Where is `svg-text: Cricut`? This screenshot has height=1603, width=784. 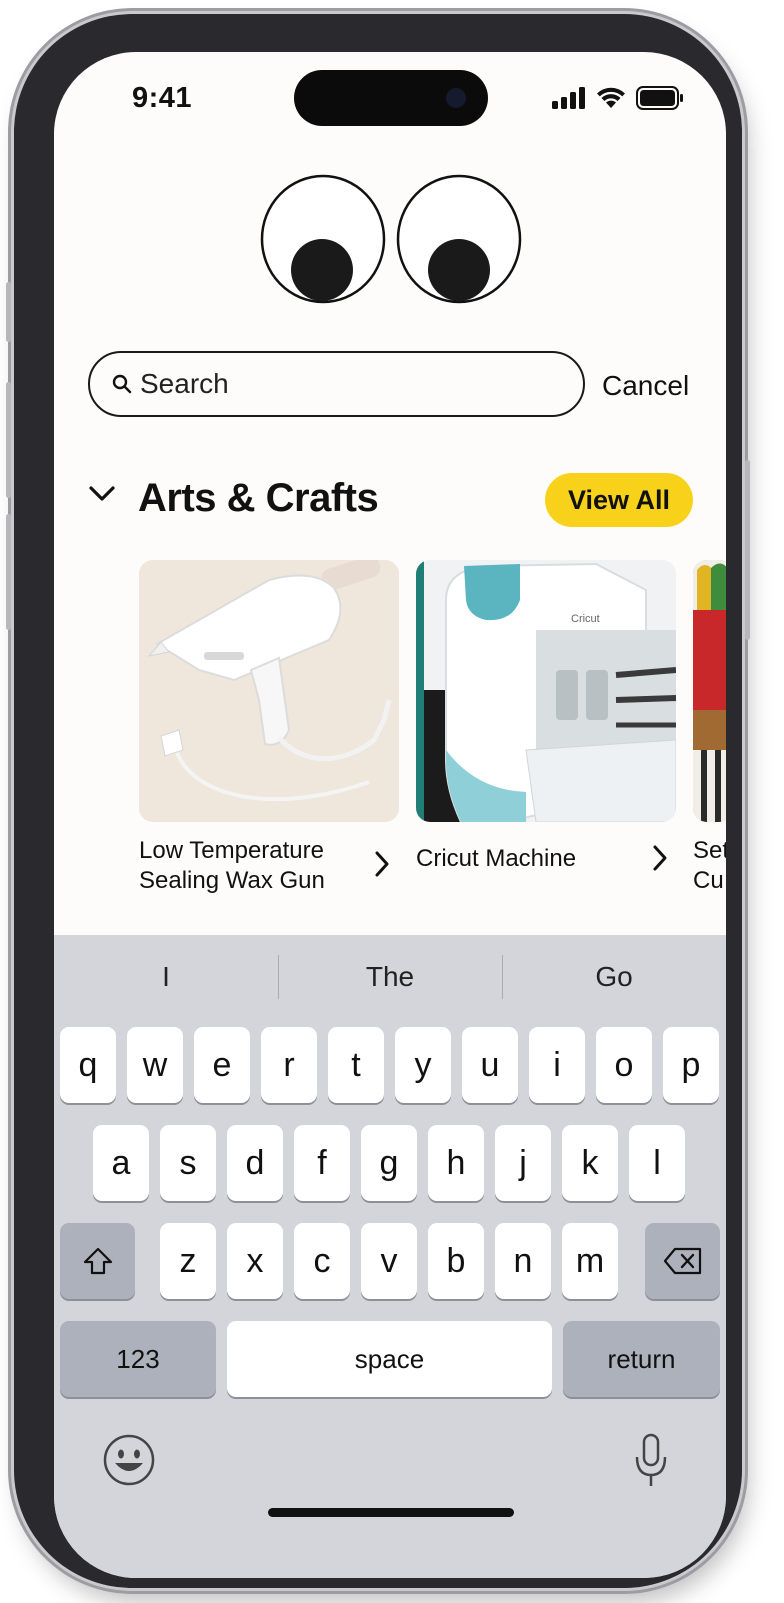 svg-text: Cricut is located at coordinates (585, 619).